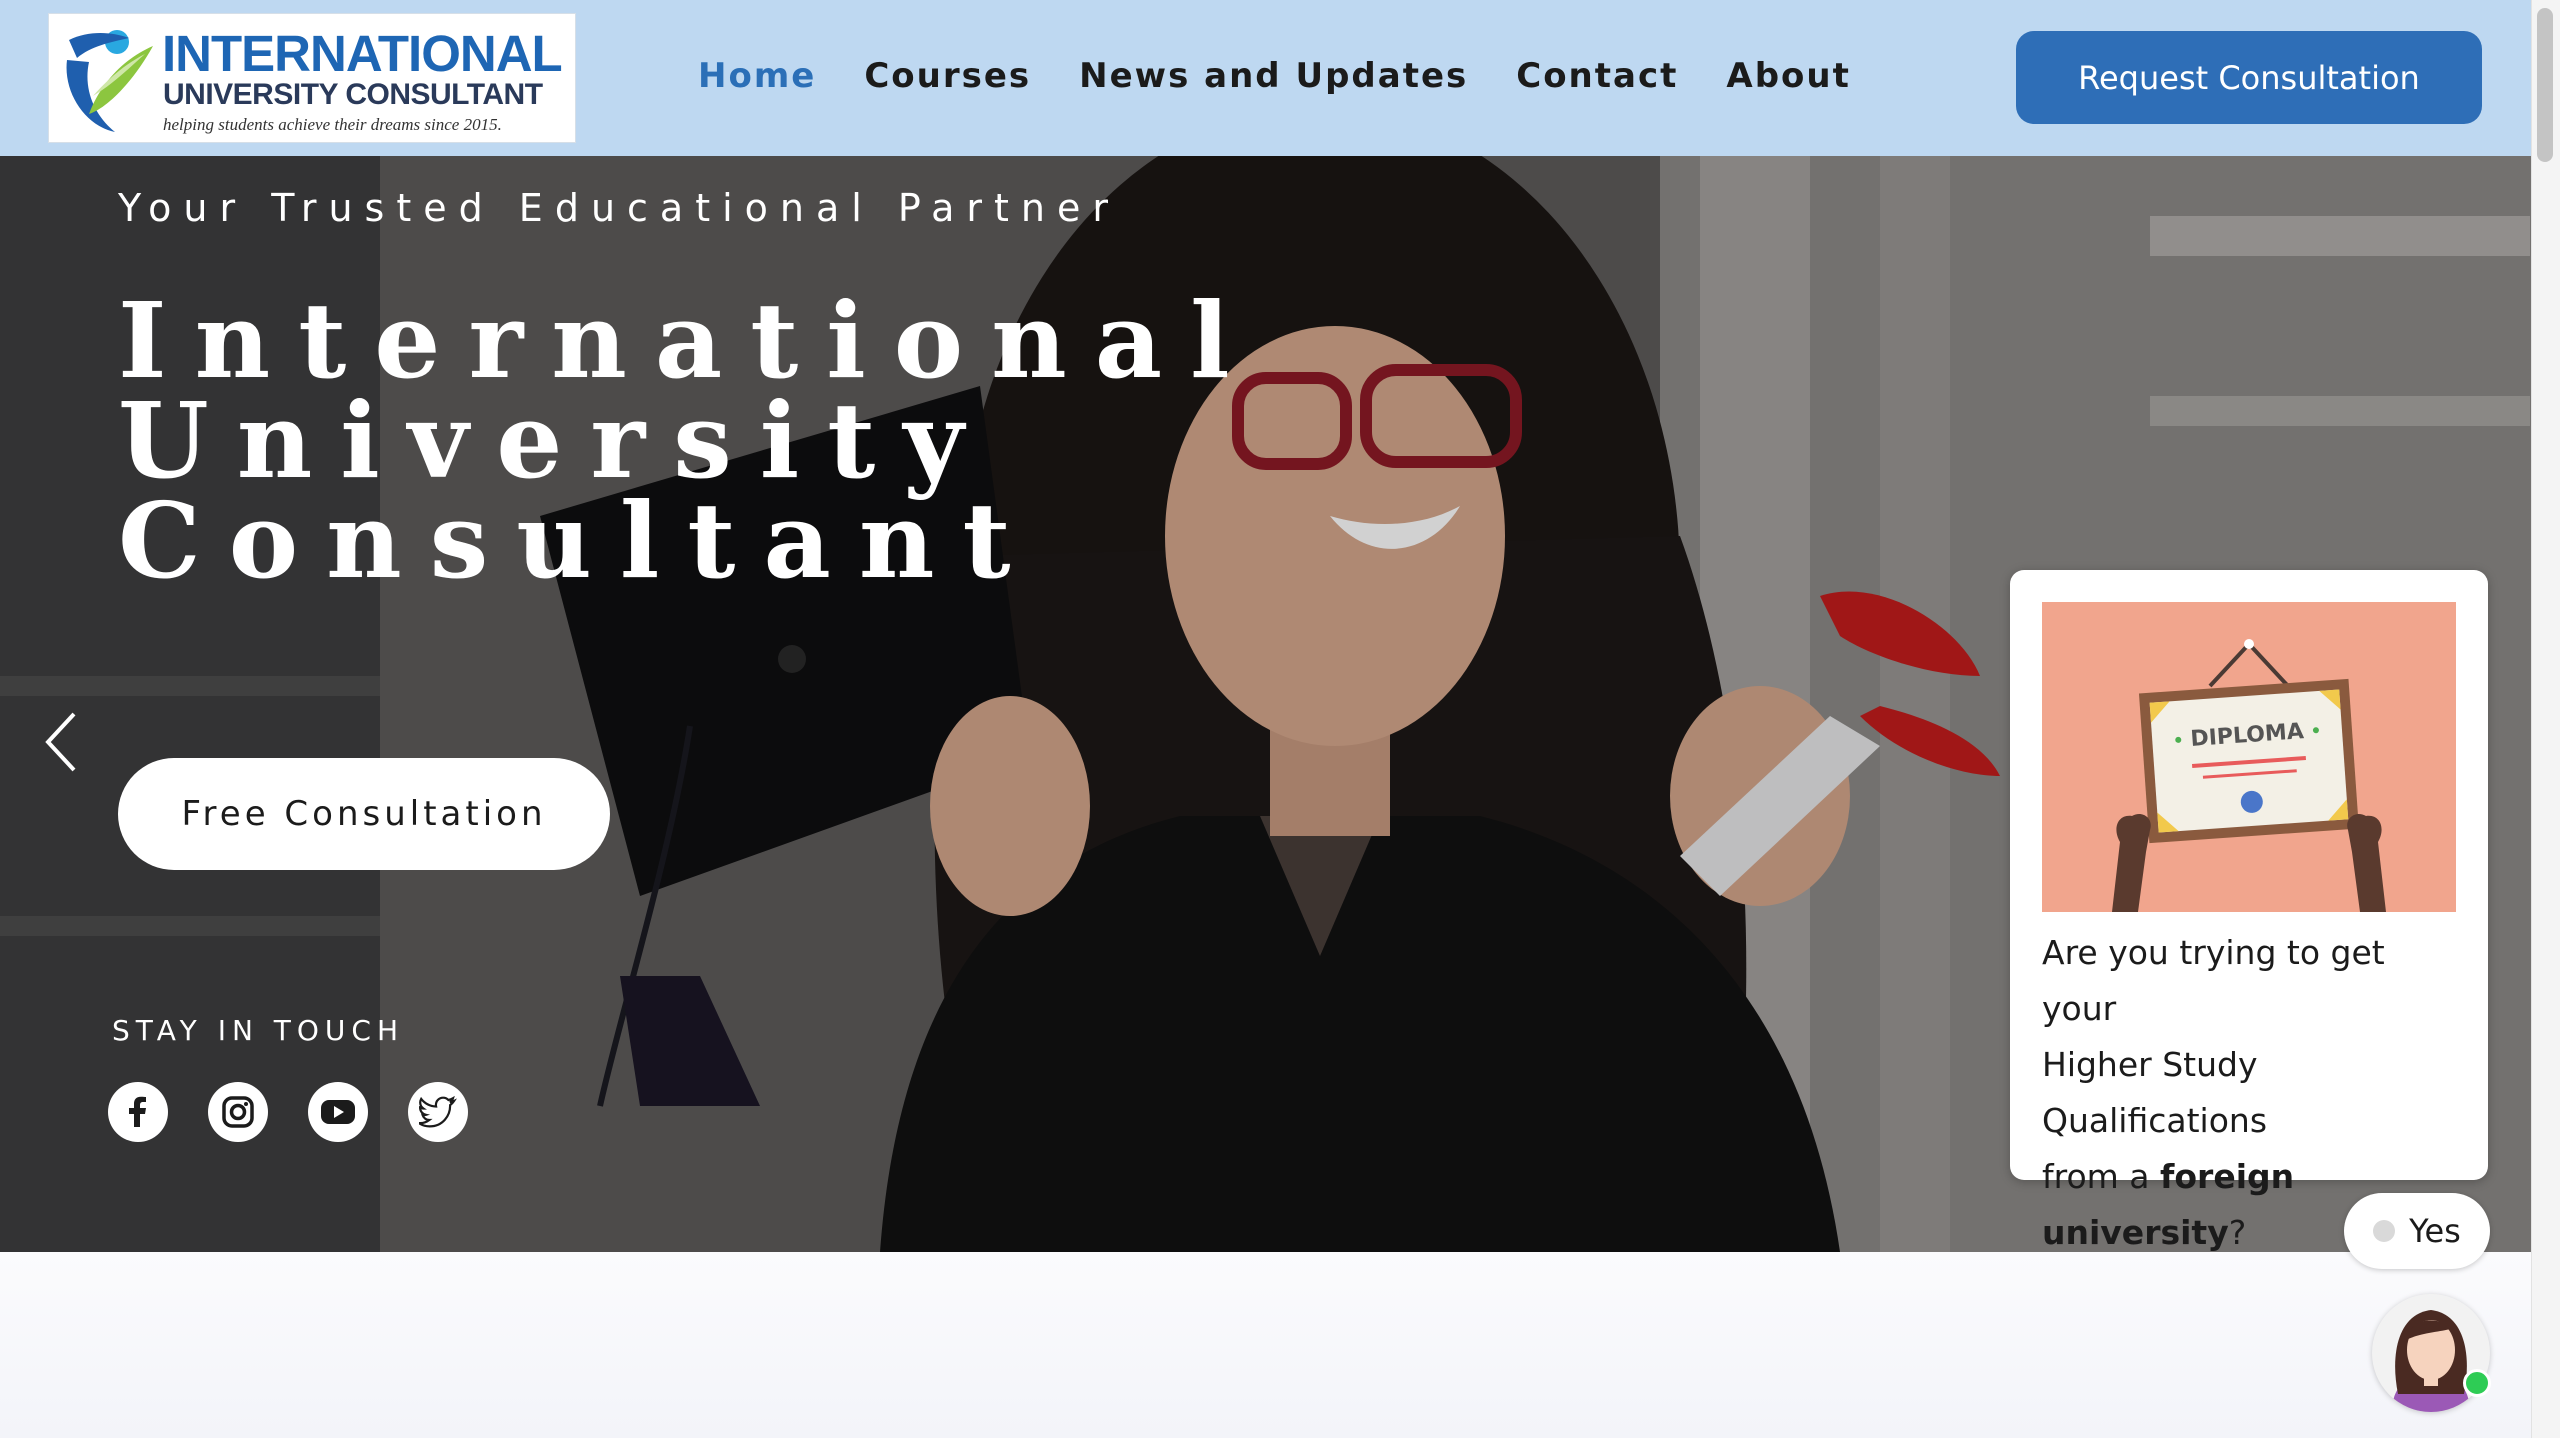 The width and height of the screenshot is (2560, 1438). Describe the element at coordinates (2545, 719) in the screenshot. I see `scrollbar-track` at that location.